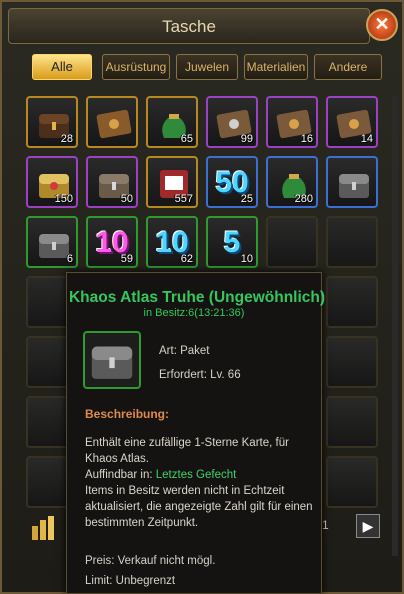  I want to click on item-count: 150, so click(63, 199).